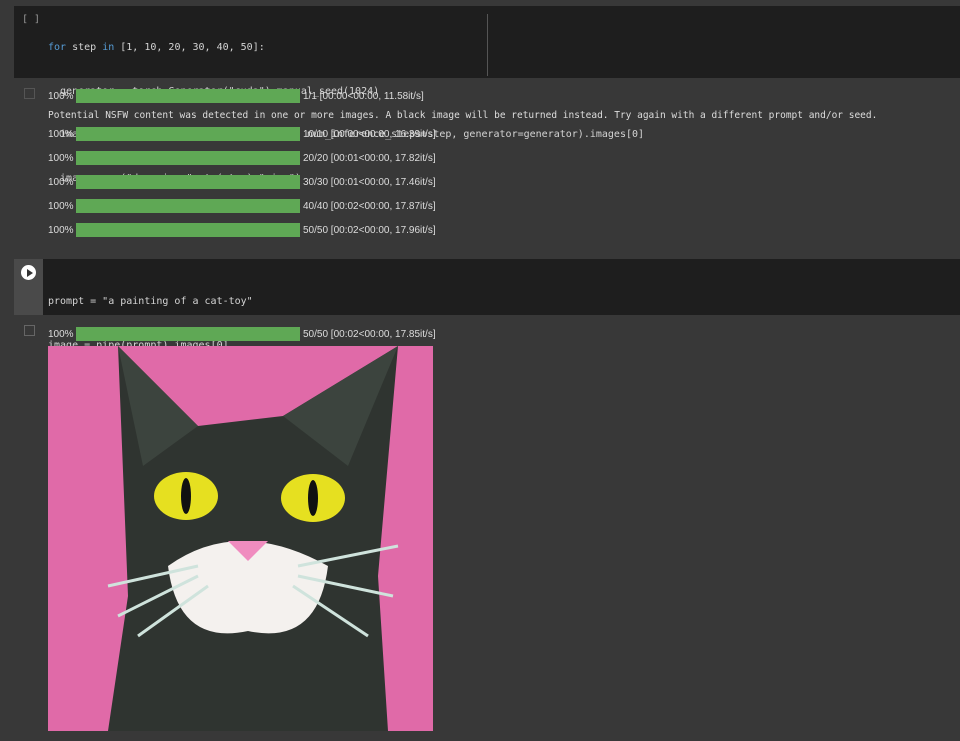 Image resolution: width=960 pixels, height=741 pixels. What do you see at coordinates (369, 206) in the screenshot?
I see `progress-text: 40/40 [00:02<00:00, 17.87it/s]` at bounding box center [369, 206].